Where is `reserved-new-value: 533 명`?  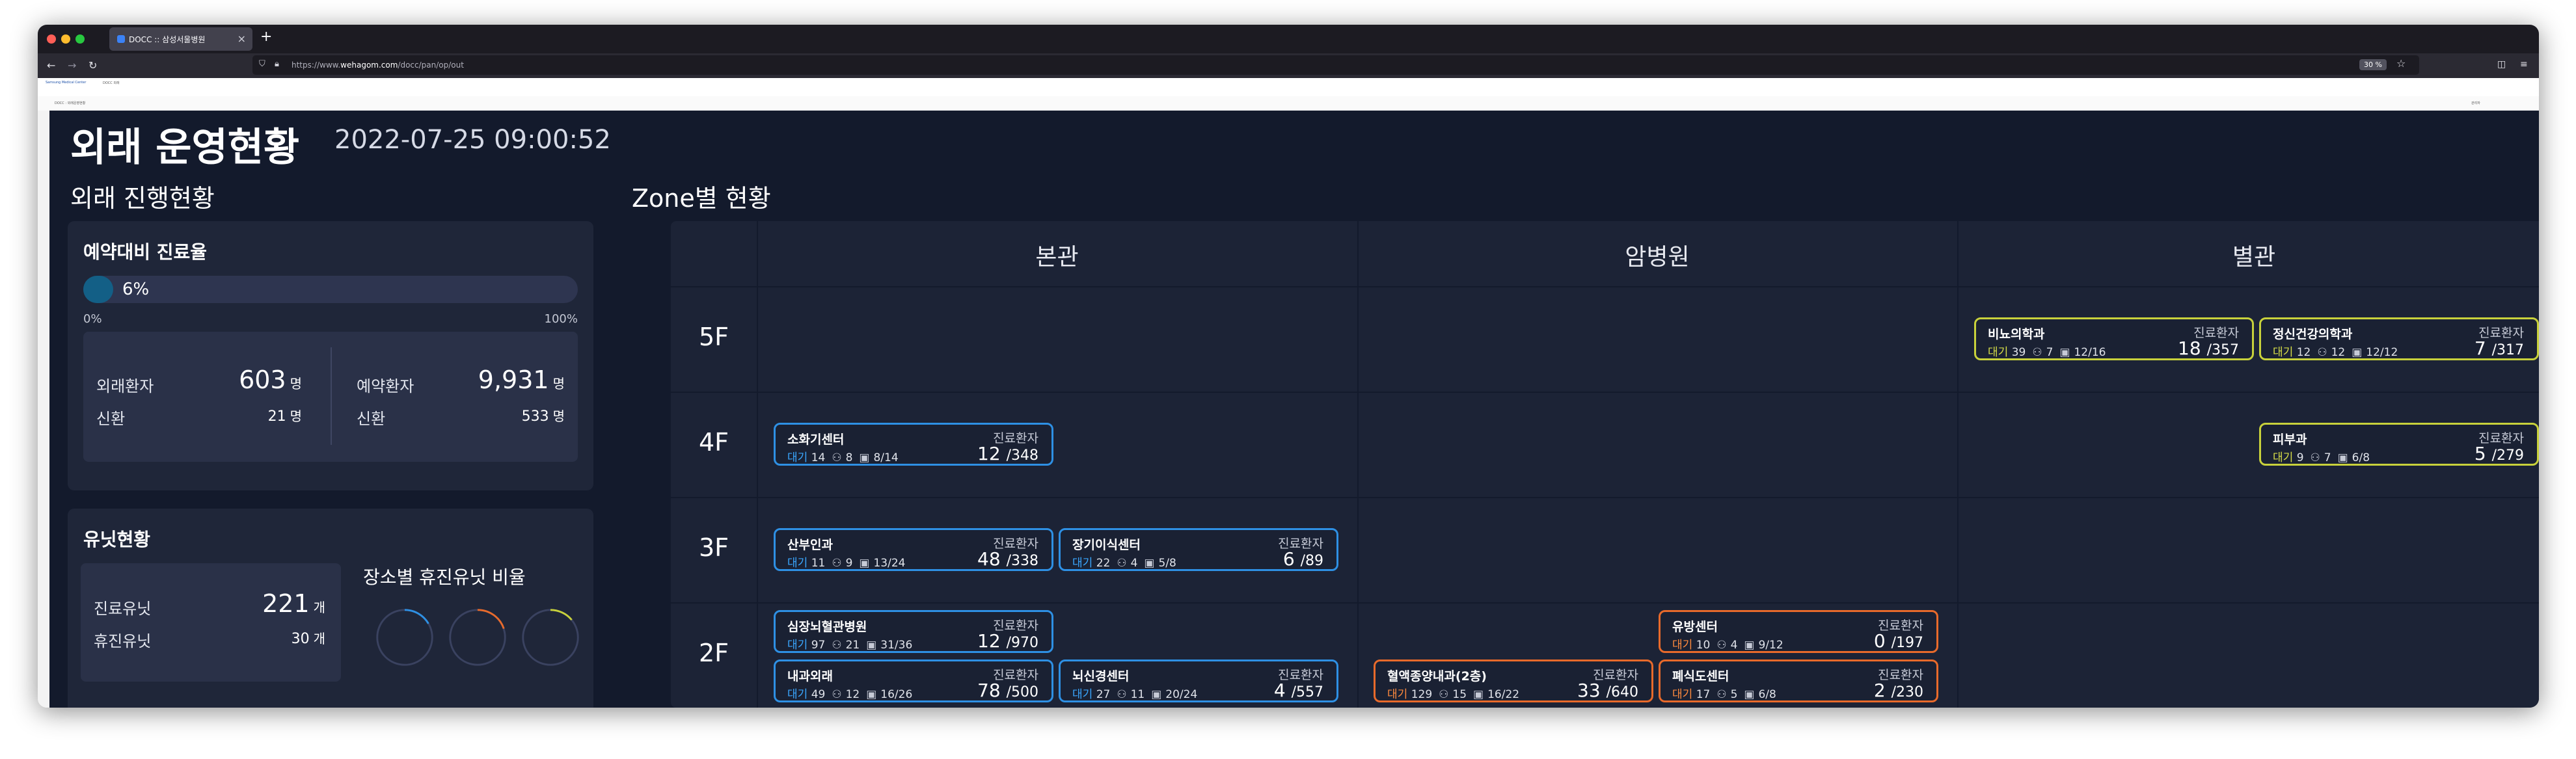 reserved-new-value: 533 명 is located at coordinates (543, 416).